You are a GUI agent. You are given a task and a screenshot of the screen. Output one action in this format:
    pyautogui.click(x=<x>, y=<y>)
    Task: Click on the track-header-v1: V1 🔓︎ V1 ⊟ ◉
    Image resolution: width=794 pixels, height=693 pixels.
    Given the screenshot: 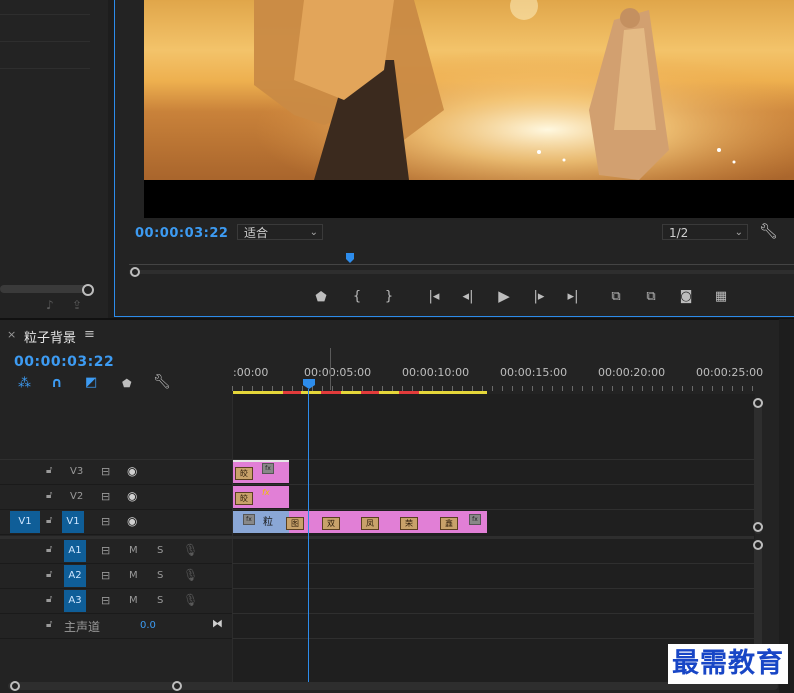 What is the action you would take?
    pyautogui.click(x=116, y=522)
    